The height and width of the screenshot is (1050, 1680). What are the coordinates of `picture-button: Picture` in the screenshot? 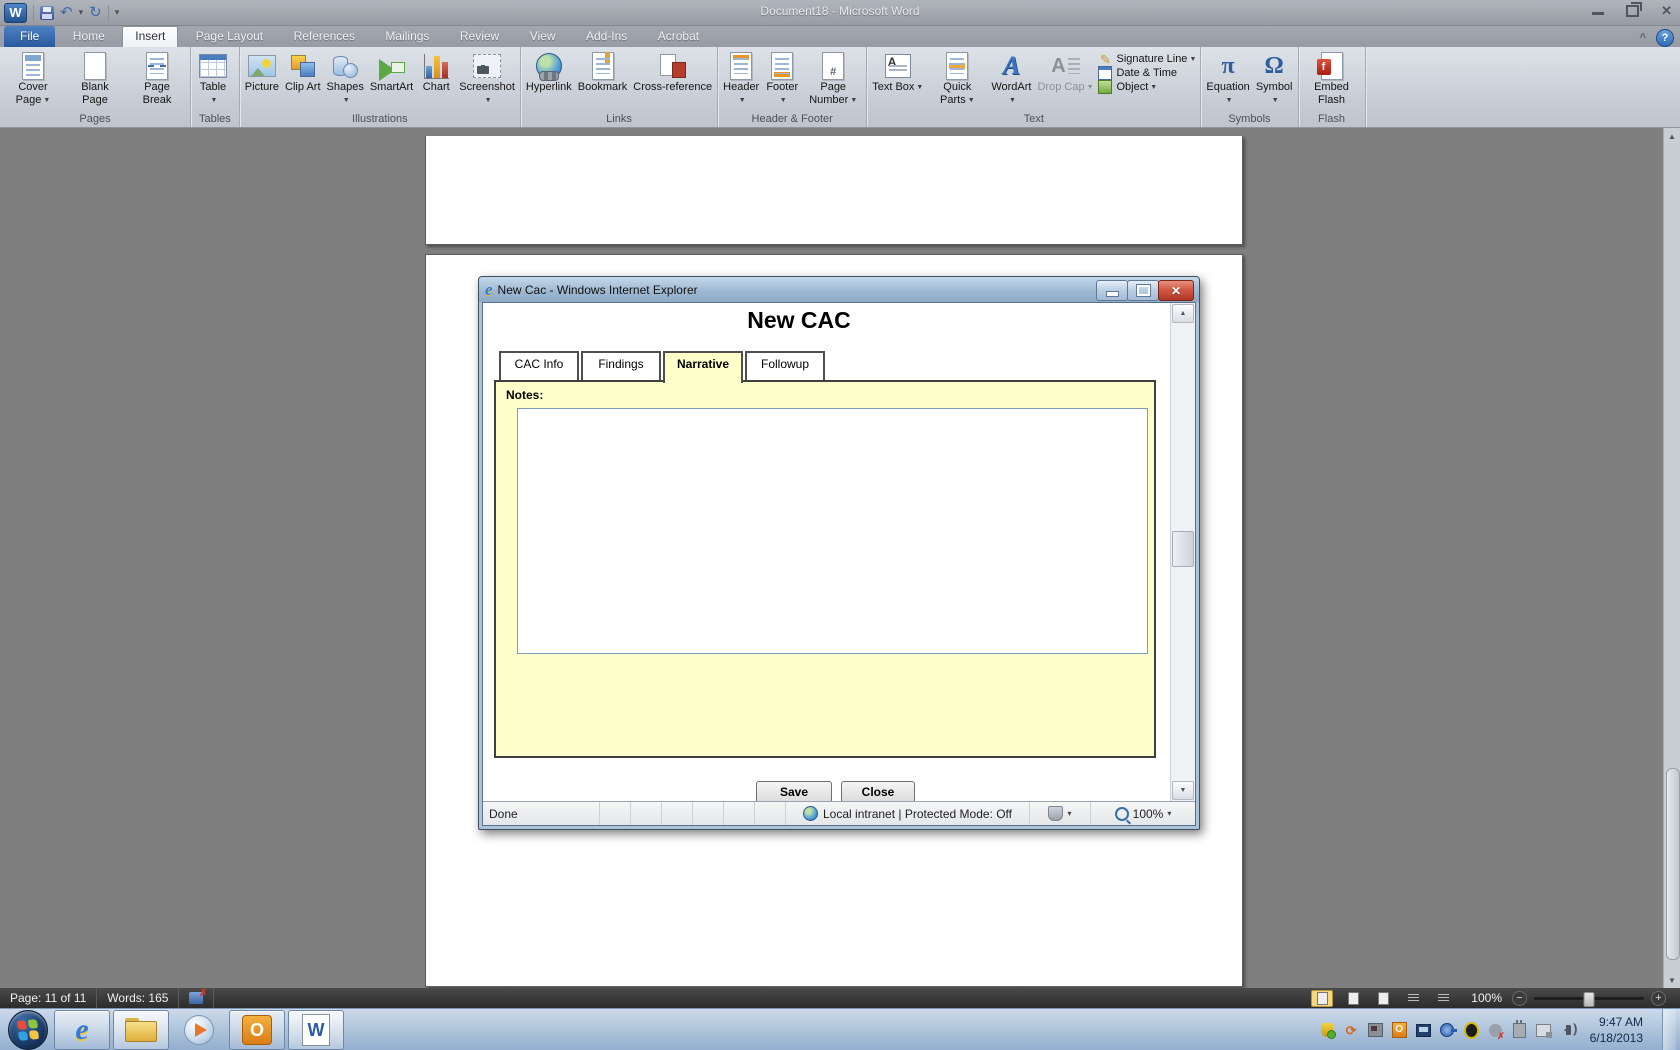 It's located at (262, 77).